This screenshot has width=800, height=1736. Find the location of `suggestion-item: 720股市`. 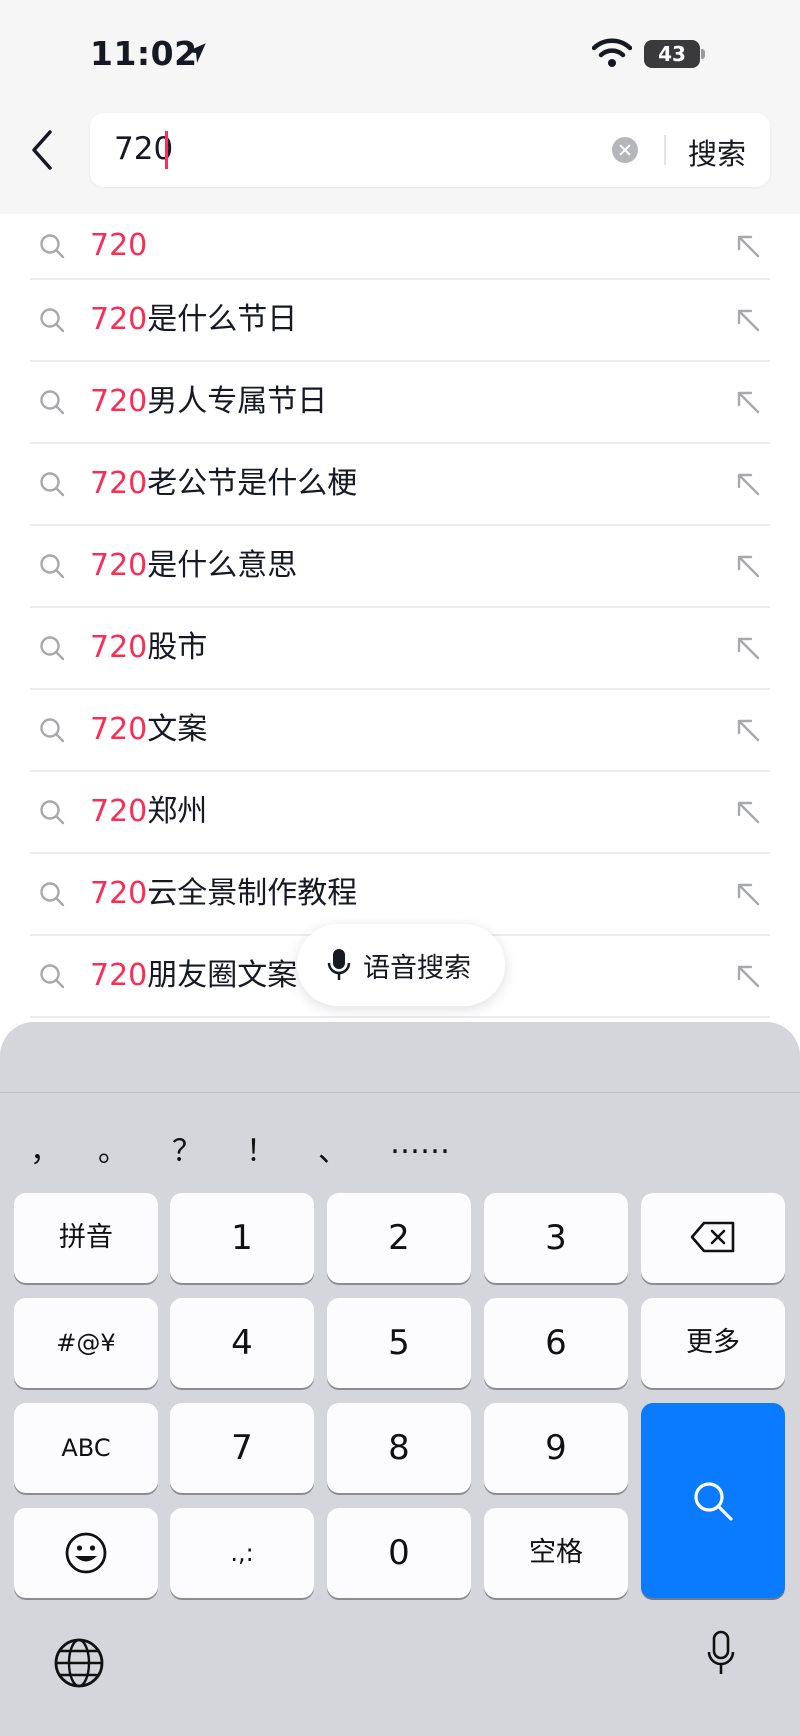

suggestion-item: 720股市 is located at coordinates (400, 649).